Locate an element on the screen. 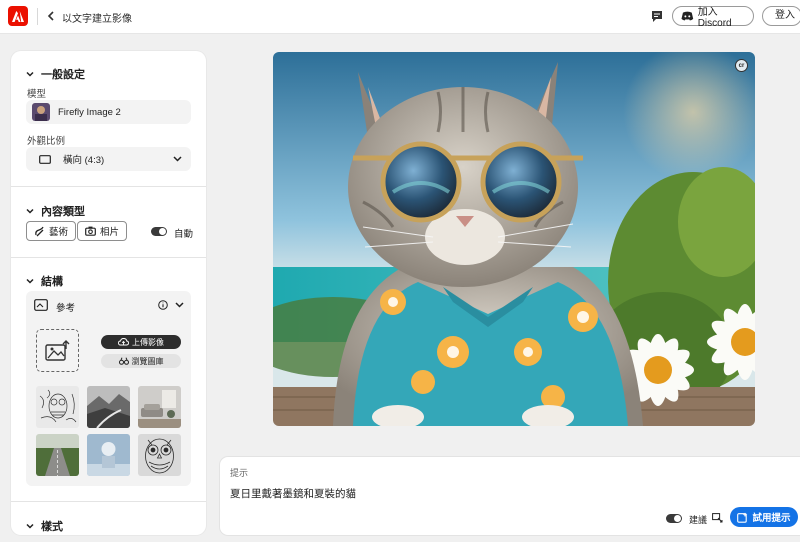 This screenshot has height=542, width=800. page-title: 以文字建立影像 is located at coordinates (97, 19).